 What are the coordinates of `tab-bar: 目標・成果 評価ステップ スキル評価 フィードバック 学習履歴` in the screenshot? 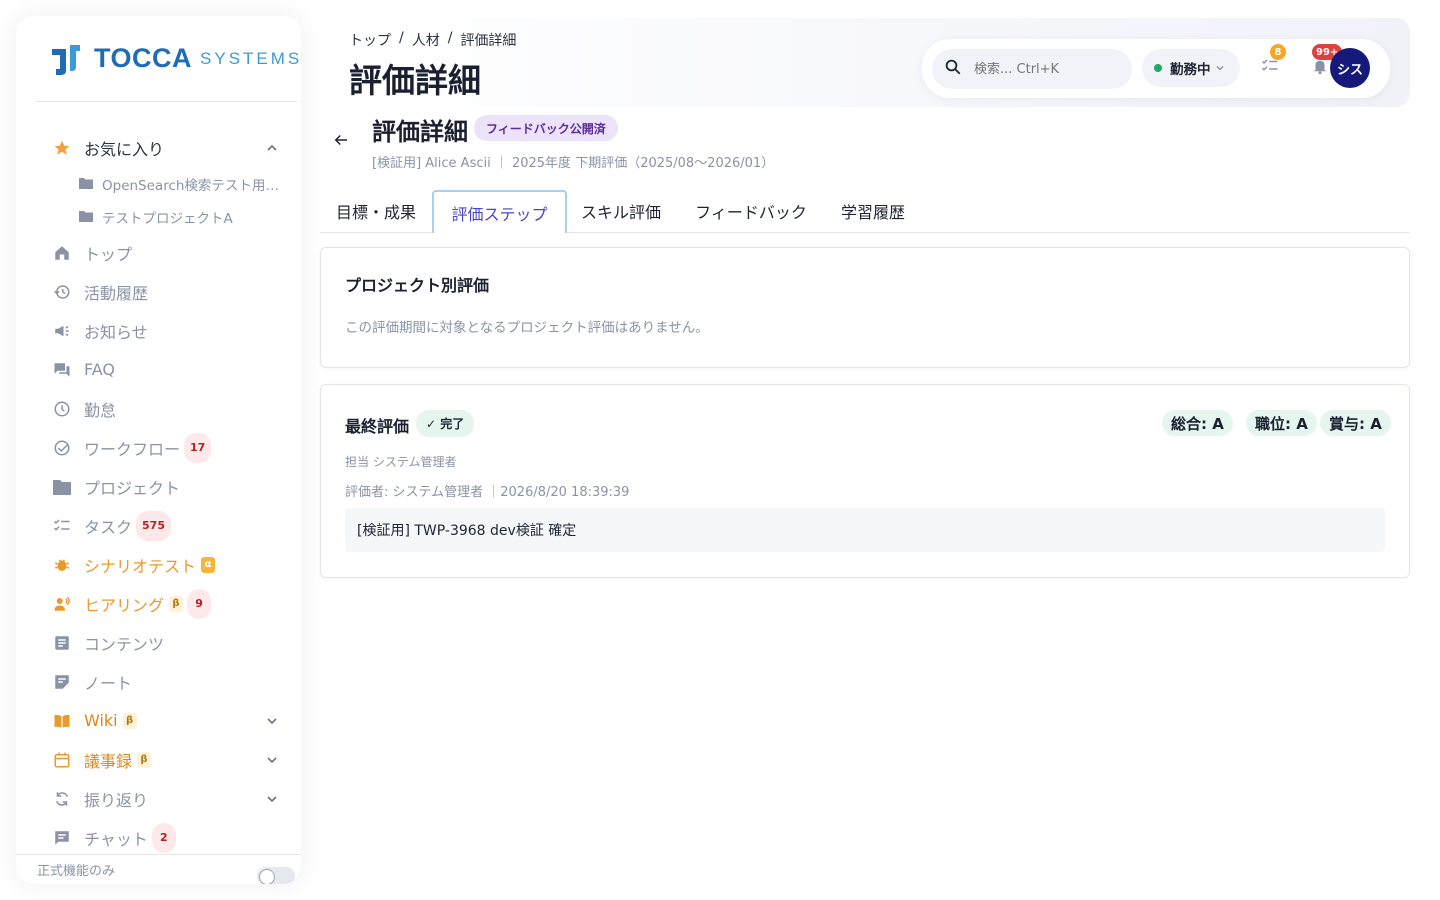 It's located at (865, 211).